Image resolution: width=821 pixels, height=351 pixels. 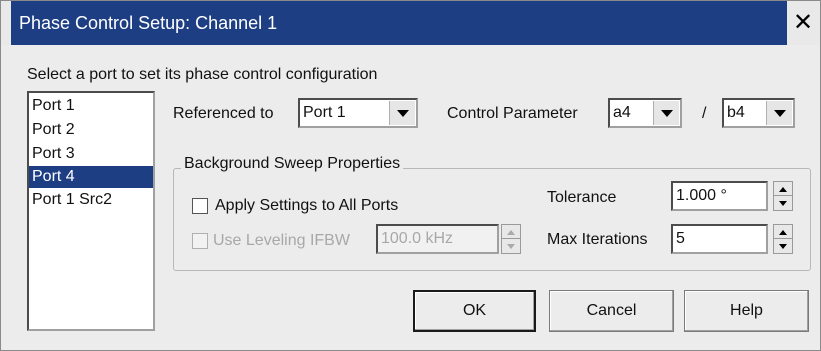 I want to click on use-leveling-ifbw-label: Use Leveling IFBW, so click(x=281, y=240).